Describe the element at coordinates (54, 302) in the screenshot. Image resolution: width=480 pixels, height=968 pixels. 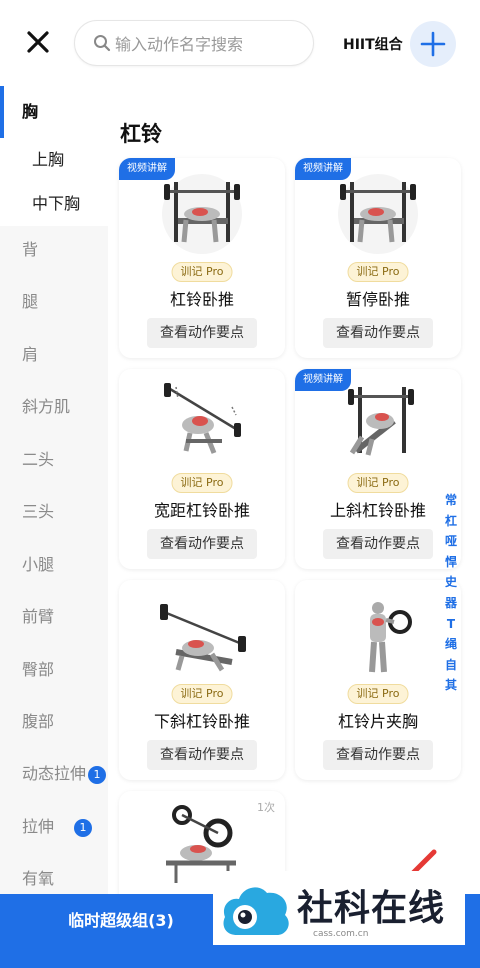
I see `sidebar-item-legs: 腿` at that location.